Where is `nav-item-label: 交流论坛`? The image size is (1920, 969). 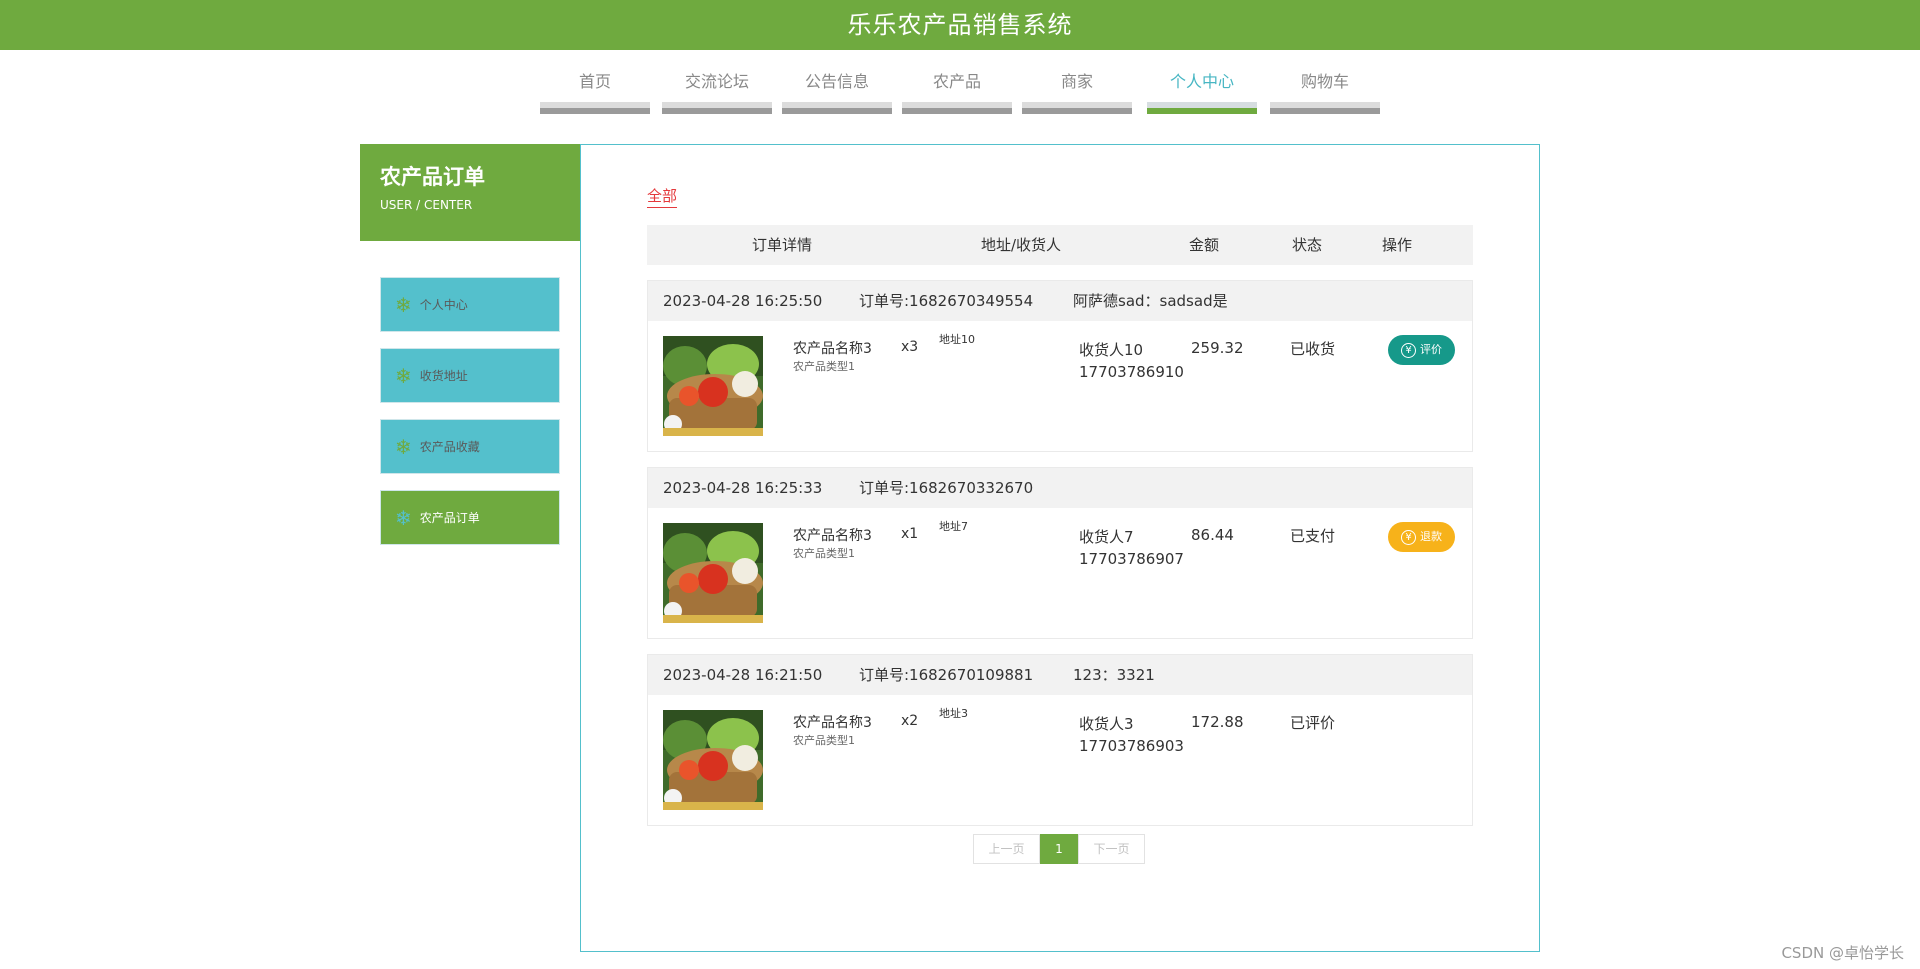 nav-item-label: 交流论坛 is located at coordinates (716, 81).